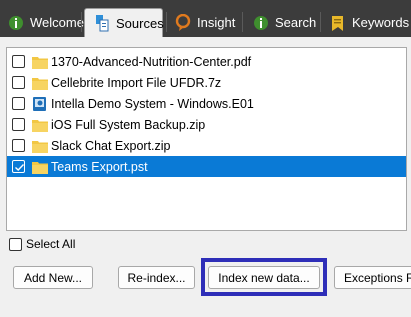 The image size is (411, 317). What do you see at coordinates (16, 22) in the screenshot?
I see `info-icon` at bounding box center [16, 22].